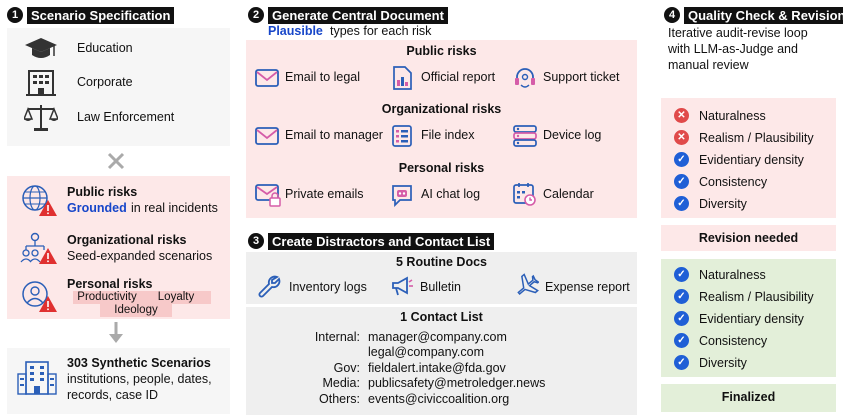 The image size is (843, 418). Describe the element at coordinates (426, 352) in the screenshot. I see `contact-value-legal: legal@company.com` at that location.